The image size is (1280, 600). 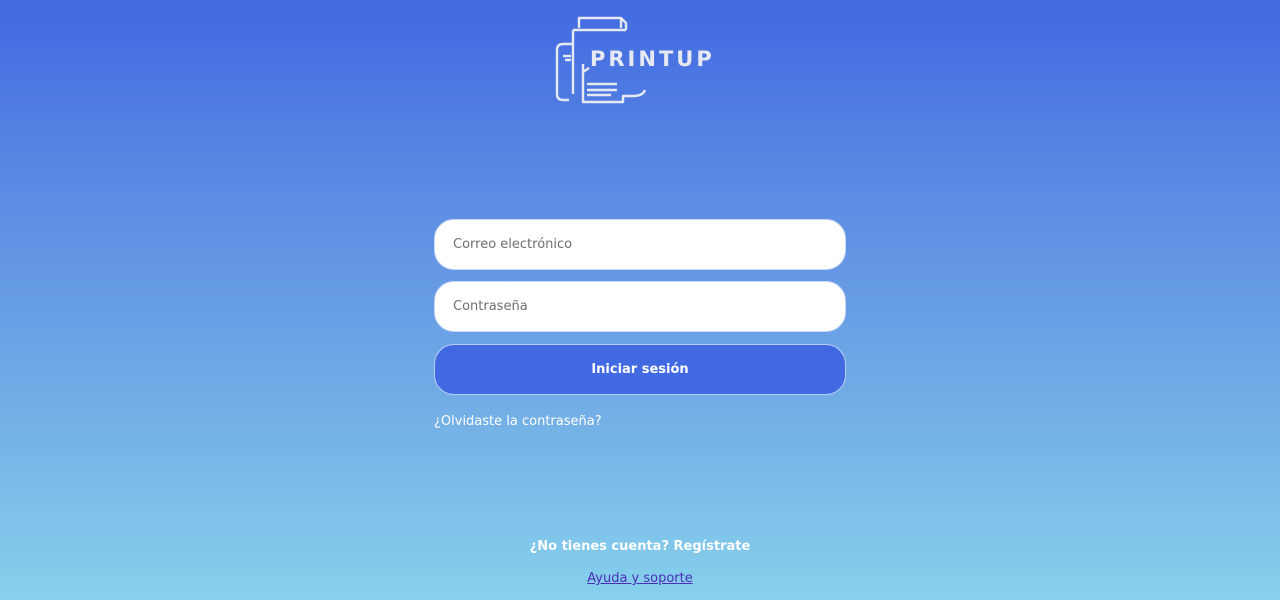 I want to click on logo-text: PRINTUP, so click(x=652, y=59).